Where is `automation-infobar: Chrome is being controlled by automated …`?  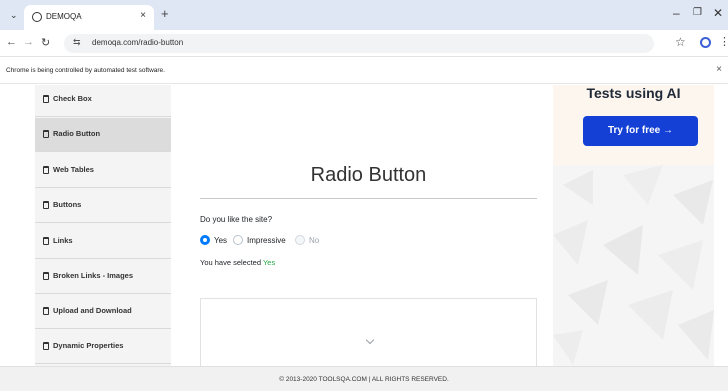 automation-infobar: Chrome is being controlled by automated … is located at coordinates (364, 71).